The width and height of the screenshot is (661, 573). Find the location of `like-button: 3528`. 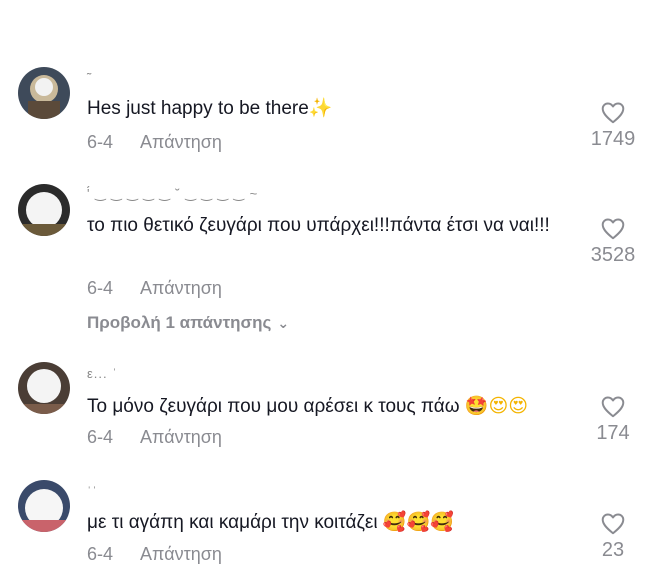

like-button: 3528 is located at coordinates (613, 241).